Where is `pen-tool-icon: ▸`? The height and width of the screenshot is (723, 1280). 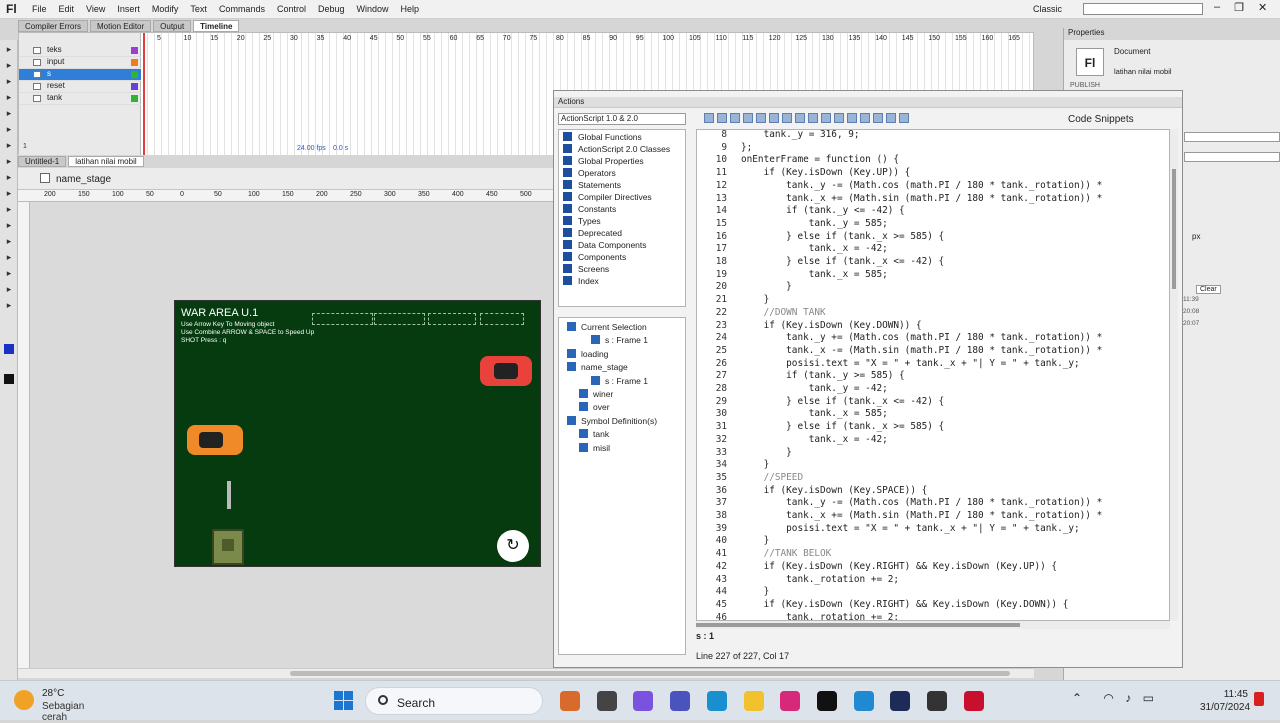 pen-tool-icon: ▸ is located at coordinates (9, 113).